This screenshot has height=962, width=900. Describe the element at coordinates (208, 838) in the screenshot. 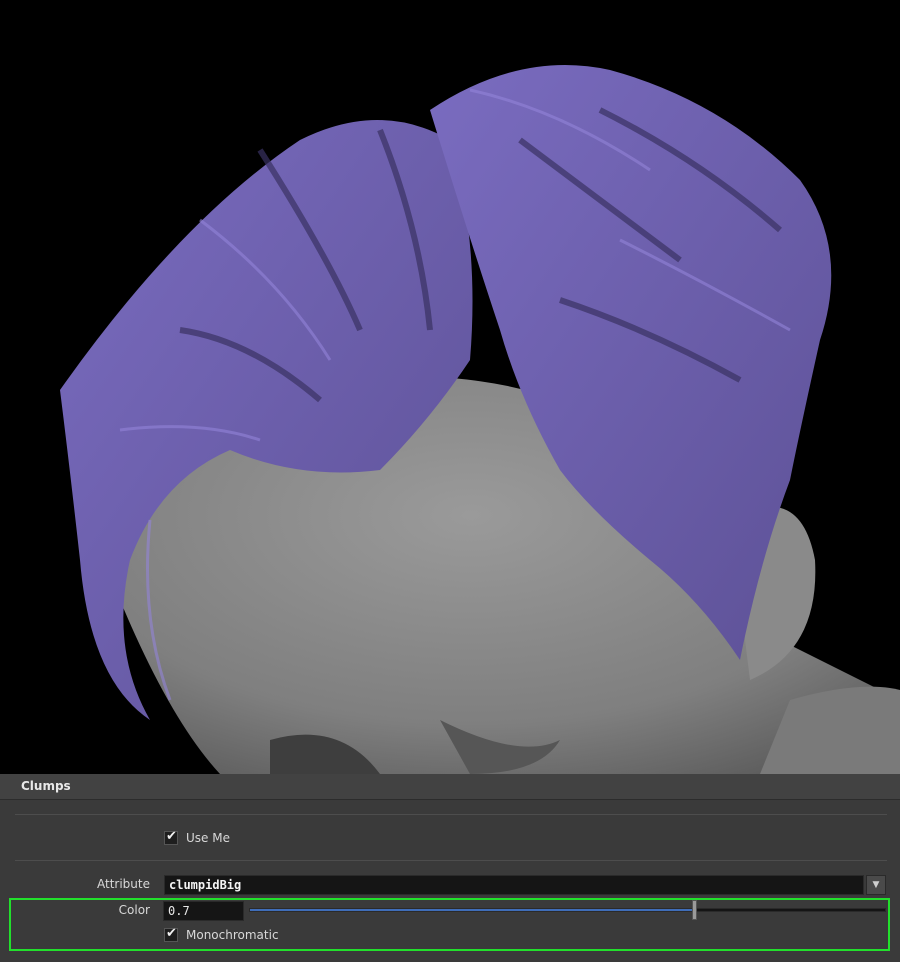

I see `use-me-label: Use Me` at that location.